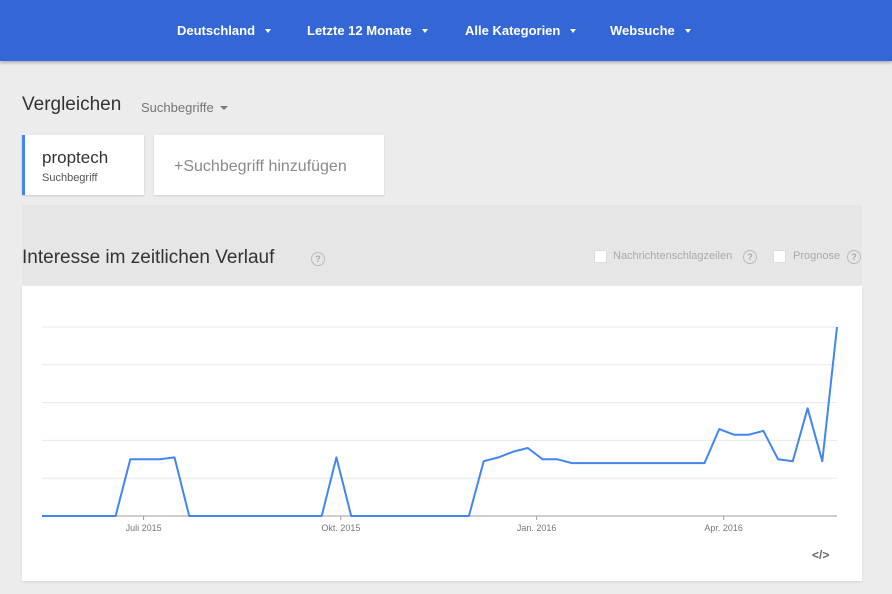 The image size is (892, 594). Describe the element at coordinates (216, 30) in the screenshot. I see `region-filter-label: Deutschland` at that location.